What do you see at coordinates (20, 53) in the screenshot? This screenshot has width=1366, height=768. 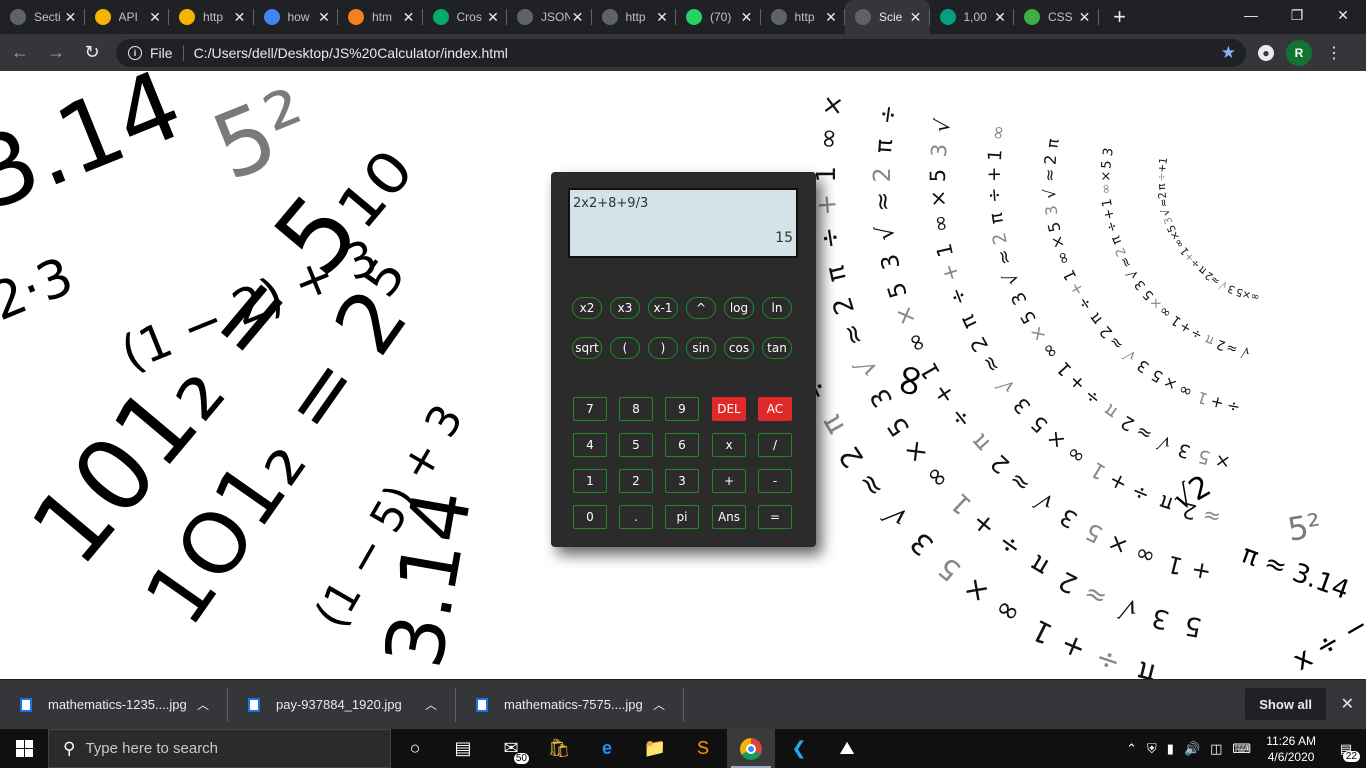 I see `back-button: ←` at bounding box center [20, 53].